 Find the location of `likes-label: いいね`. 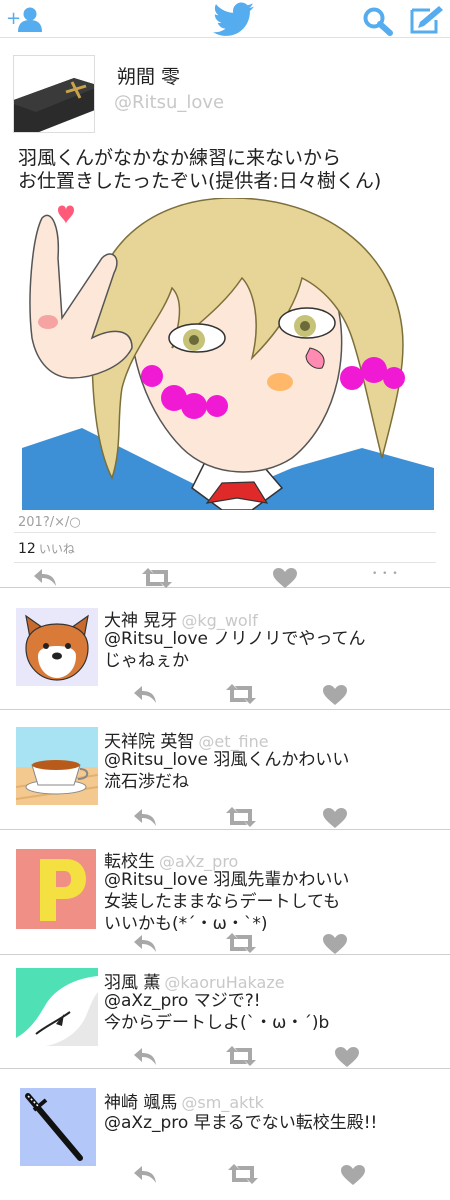

likes-label: いいね is located at coordinates (56, 549).